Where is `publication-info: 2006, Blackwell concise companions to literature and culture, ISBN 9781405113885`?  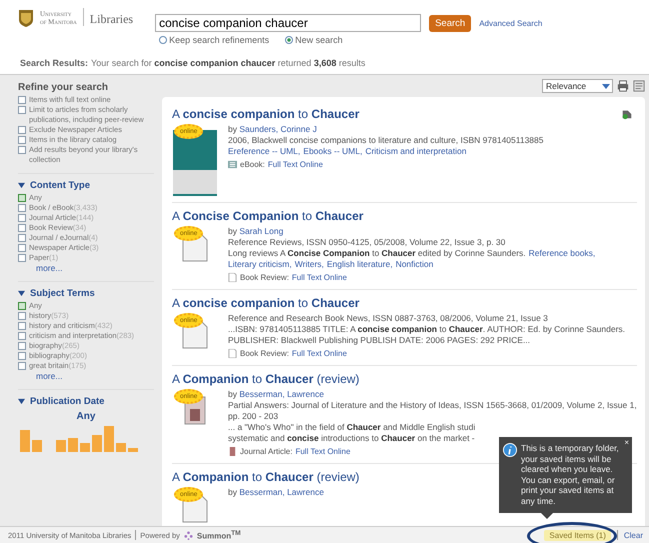
publication-info: 2006, Blackwell concise companions to literature and culture, ISBN 9781405113885 is located at coordinates (386, 140).